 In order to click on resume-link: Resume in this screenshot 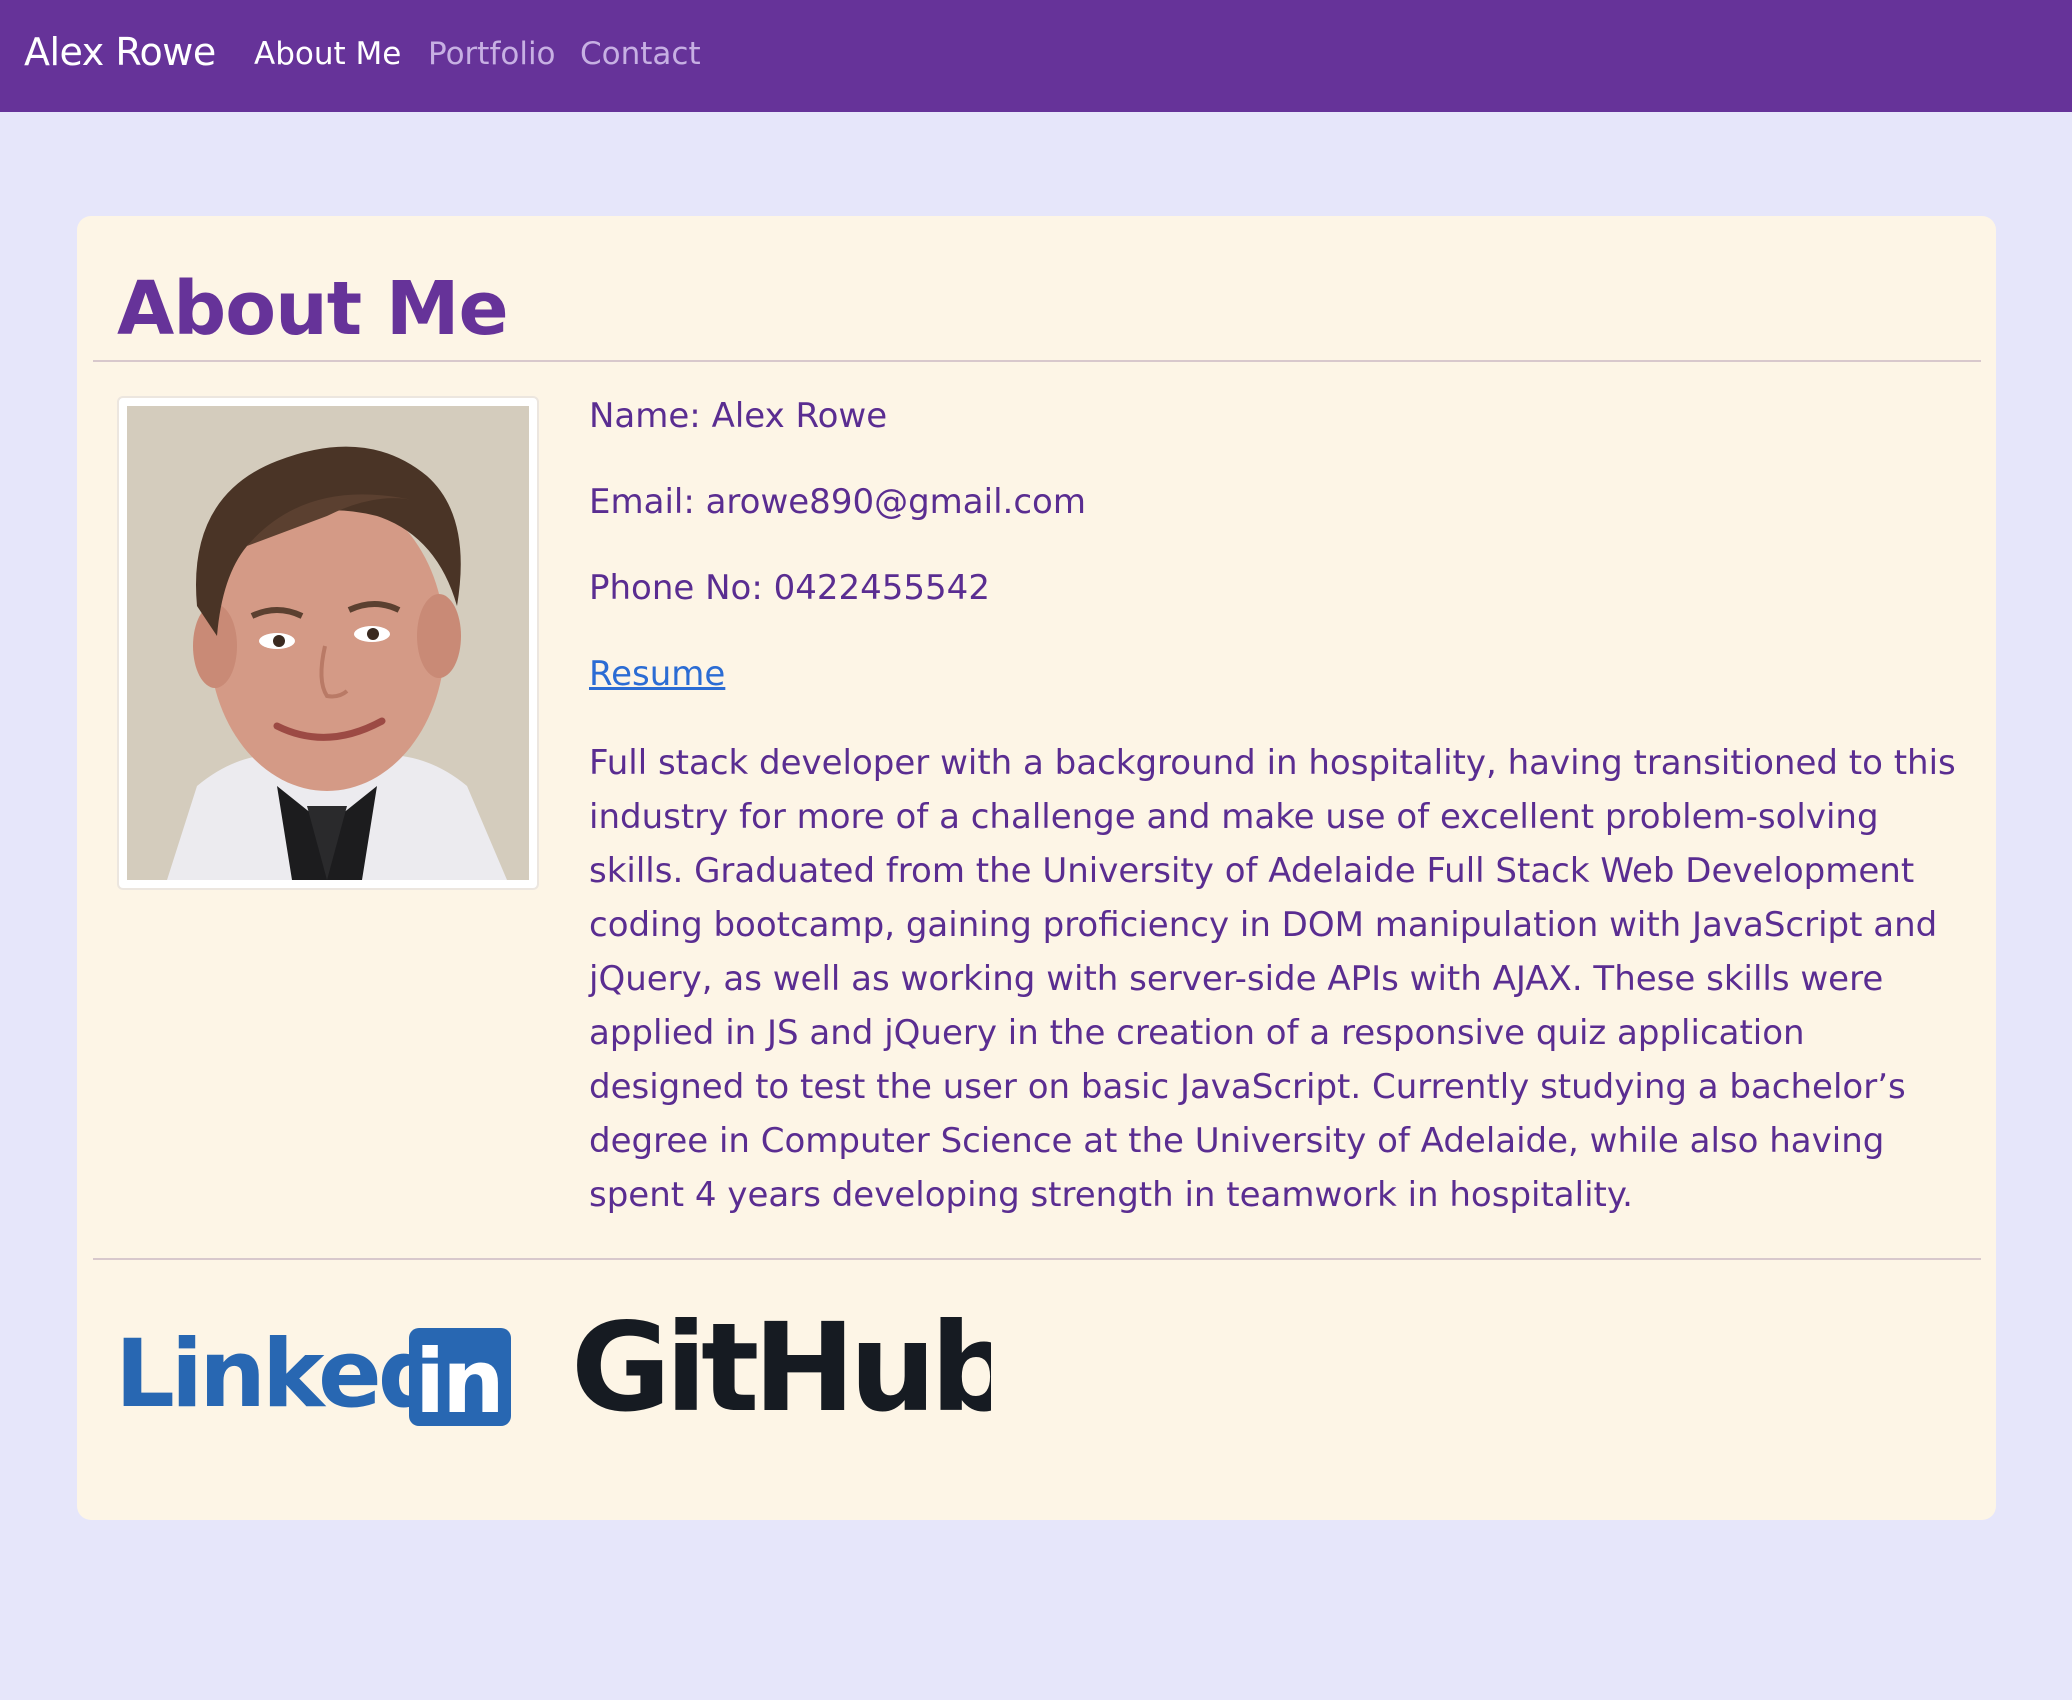, I will do `click(657, 674)`.